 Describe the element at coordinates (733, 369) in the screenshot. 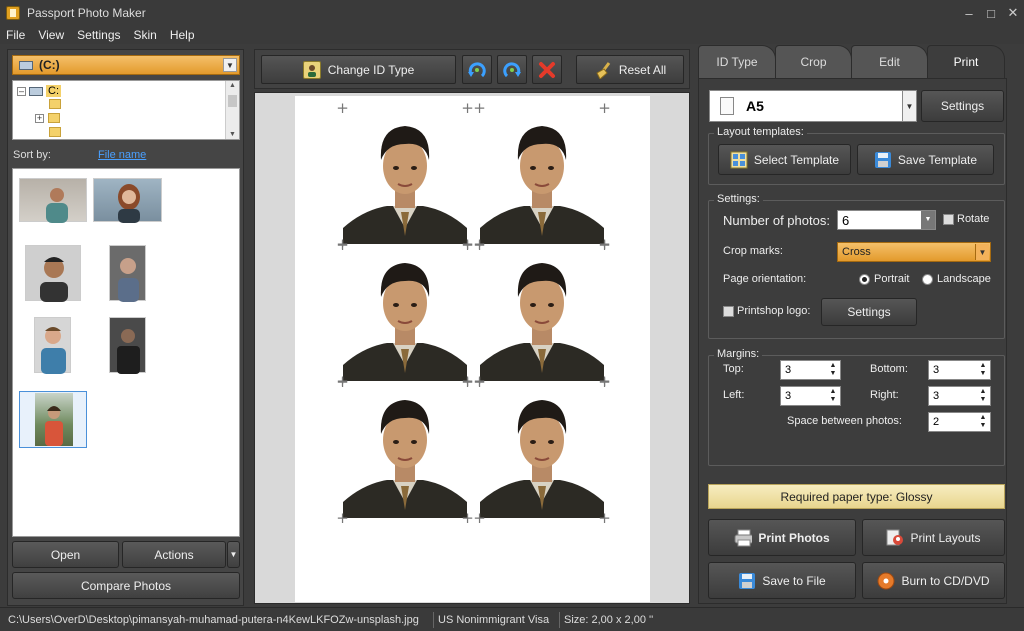

I see `margin-top-label: Top:` at that location.